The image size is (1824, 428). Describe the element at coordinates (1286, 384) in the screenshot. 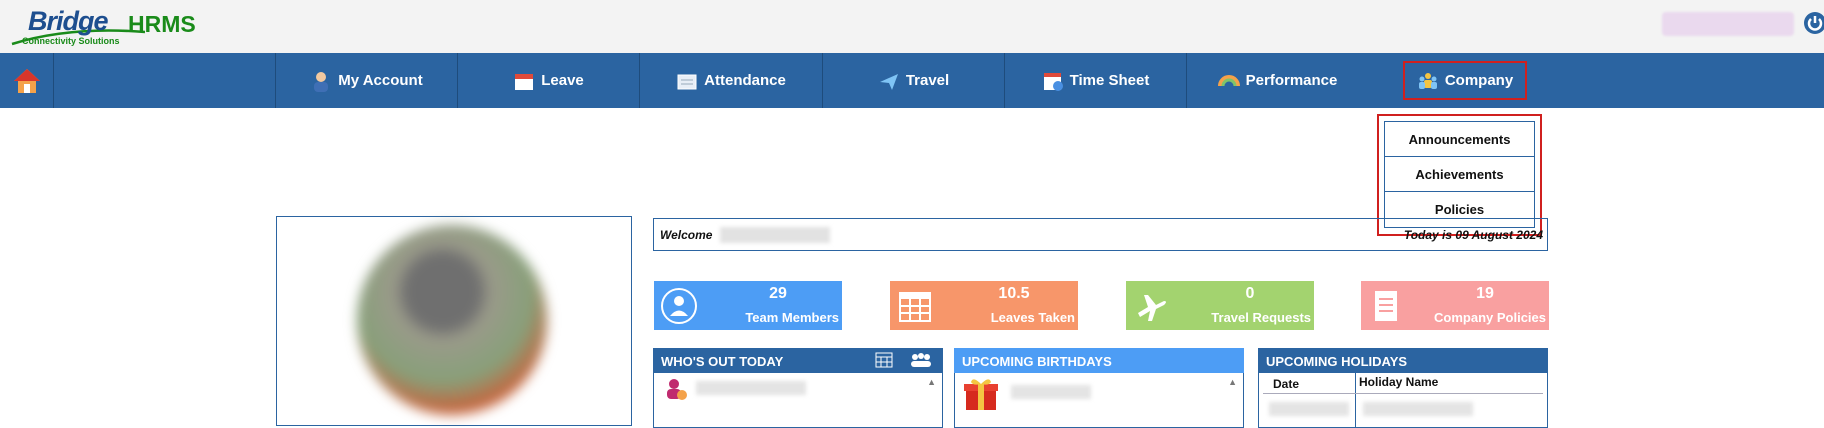

I see `col-date: Date` at that location.